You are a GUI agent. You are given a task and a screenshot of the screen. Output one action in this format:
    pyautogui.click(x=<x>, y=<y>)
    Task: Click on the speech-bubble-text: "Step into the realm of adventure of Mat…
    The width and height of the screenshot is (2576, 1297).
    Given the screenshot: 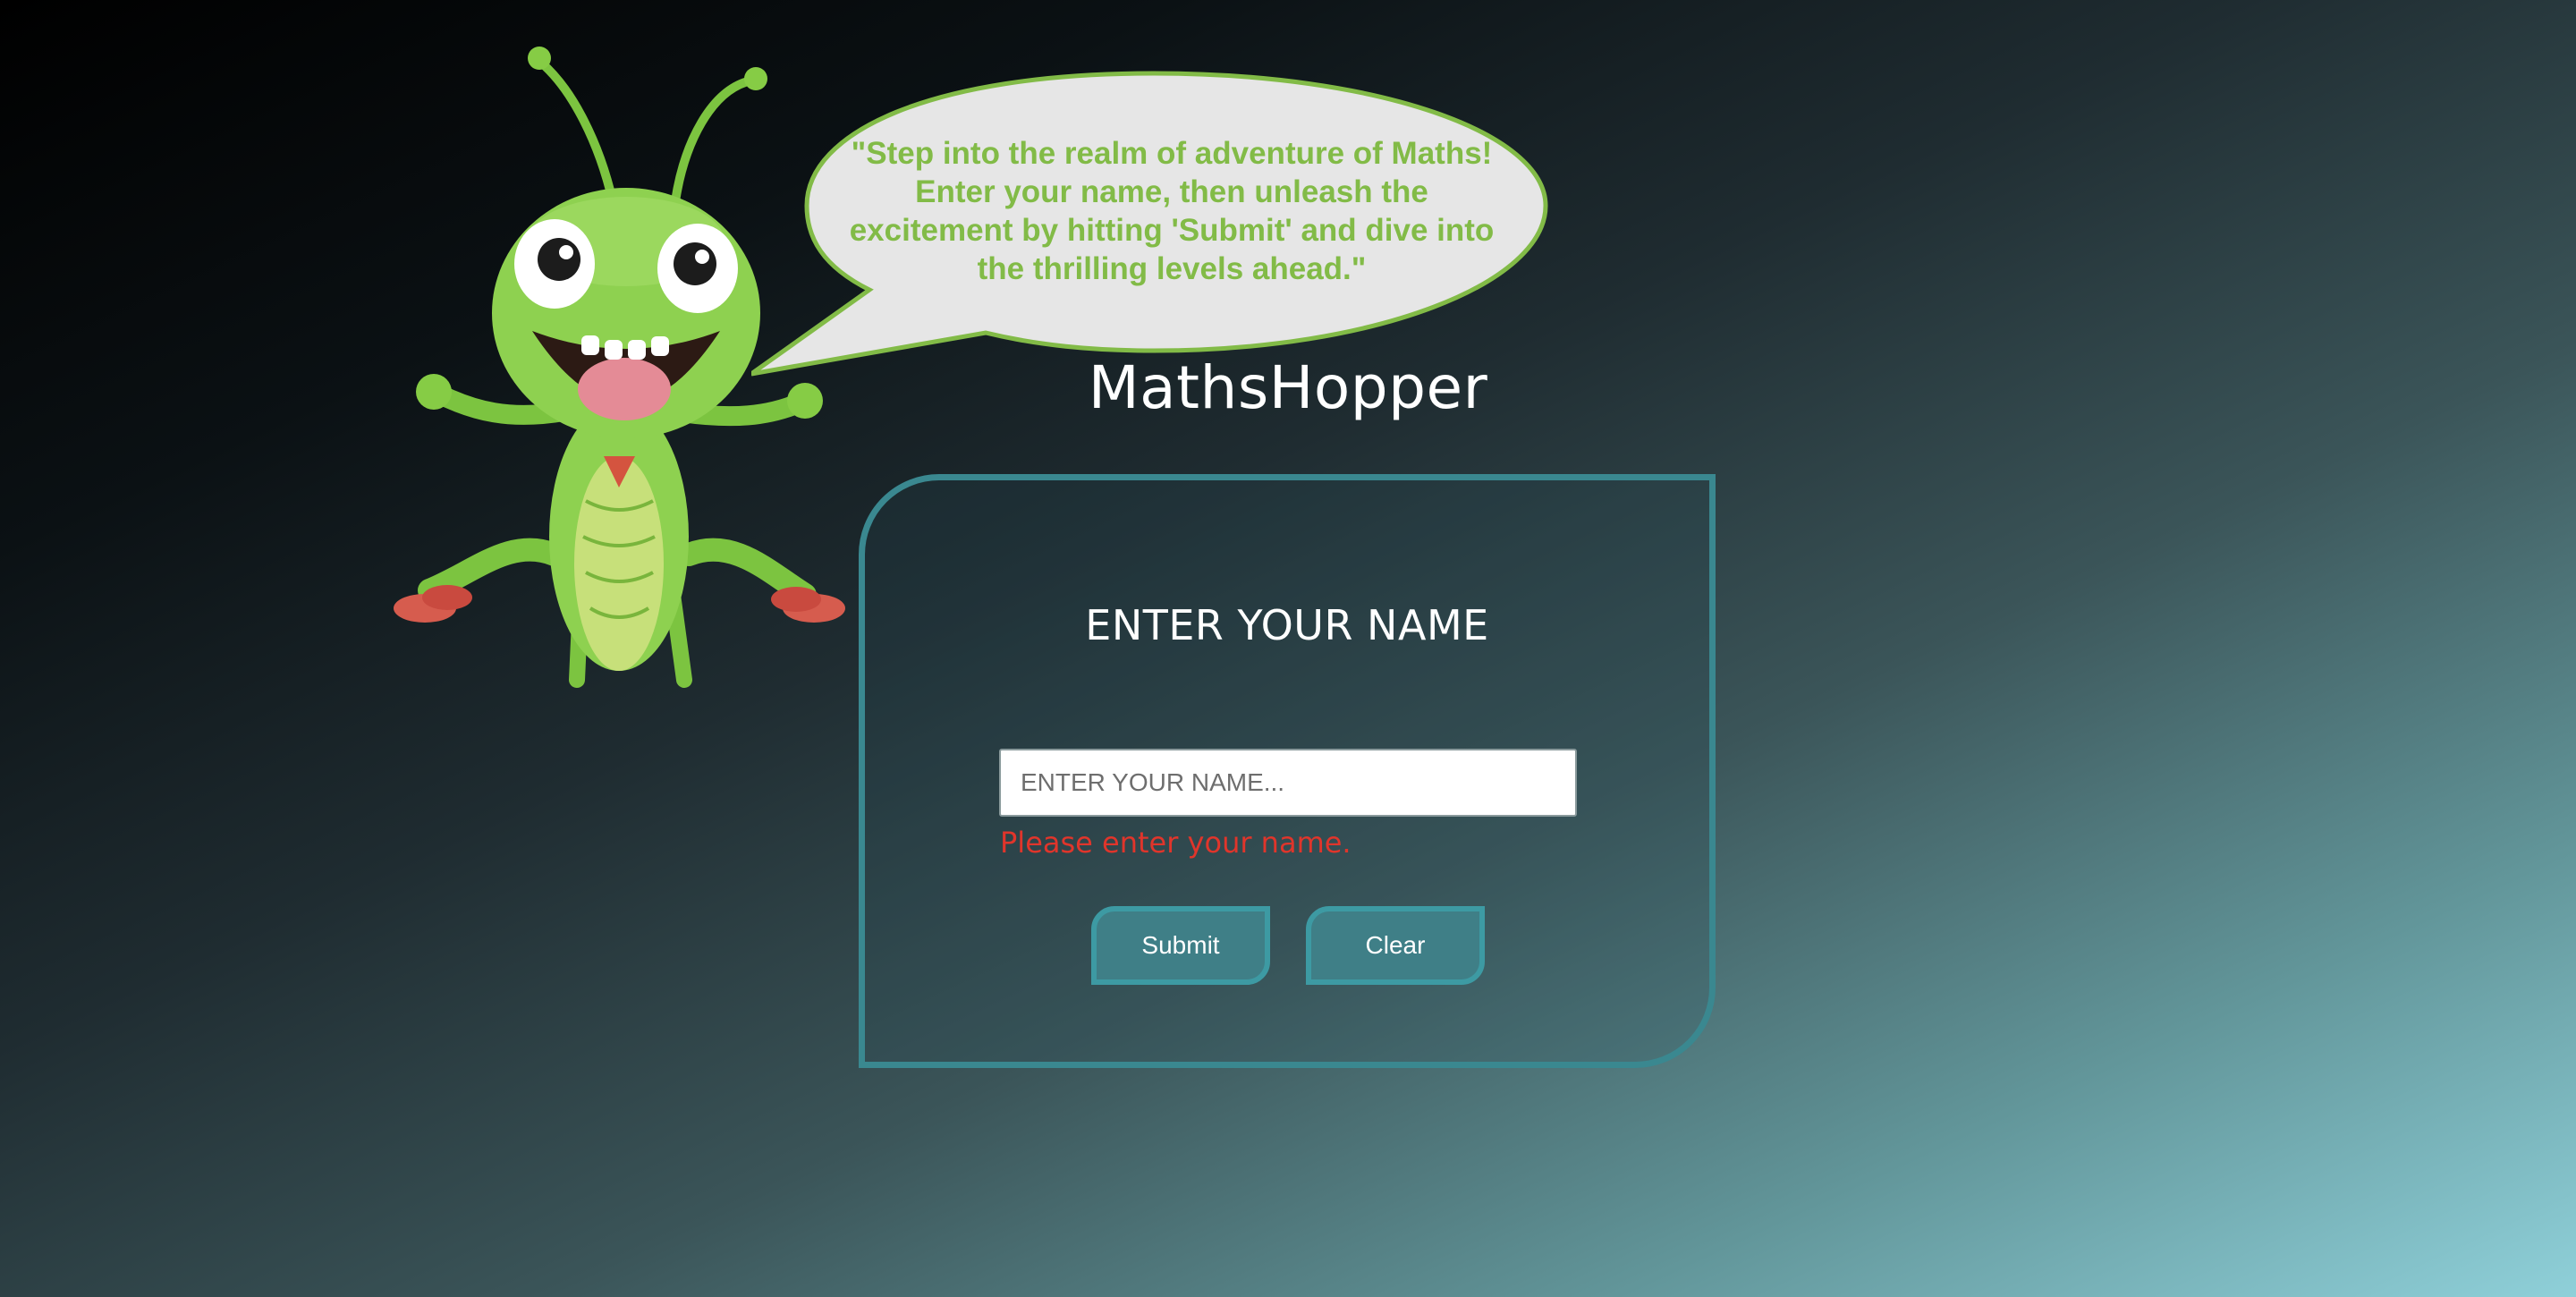 What is the action you would take?
    pyautogui.click(x=1172, y=211)
    